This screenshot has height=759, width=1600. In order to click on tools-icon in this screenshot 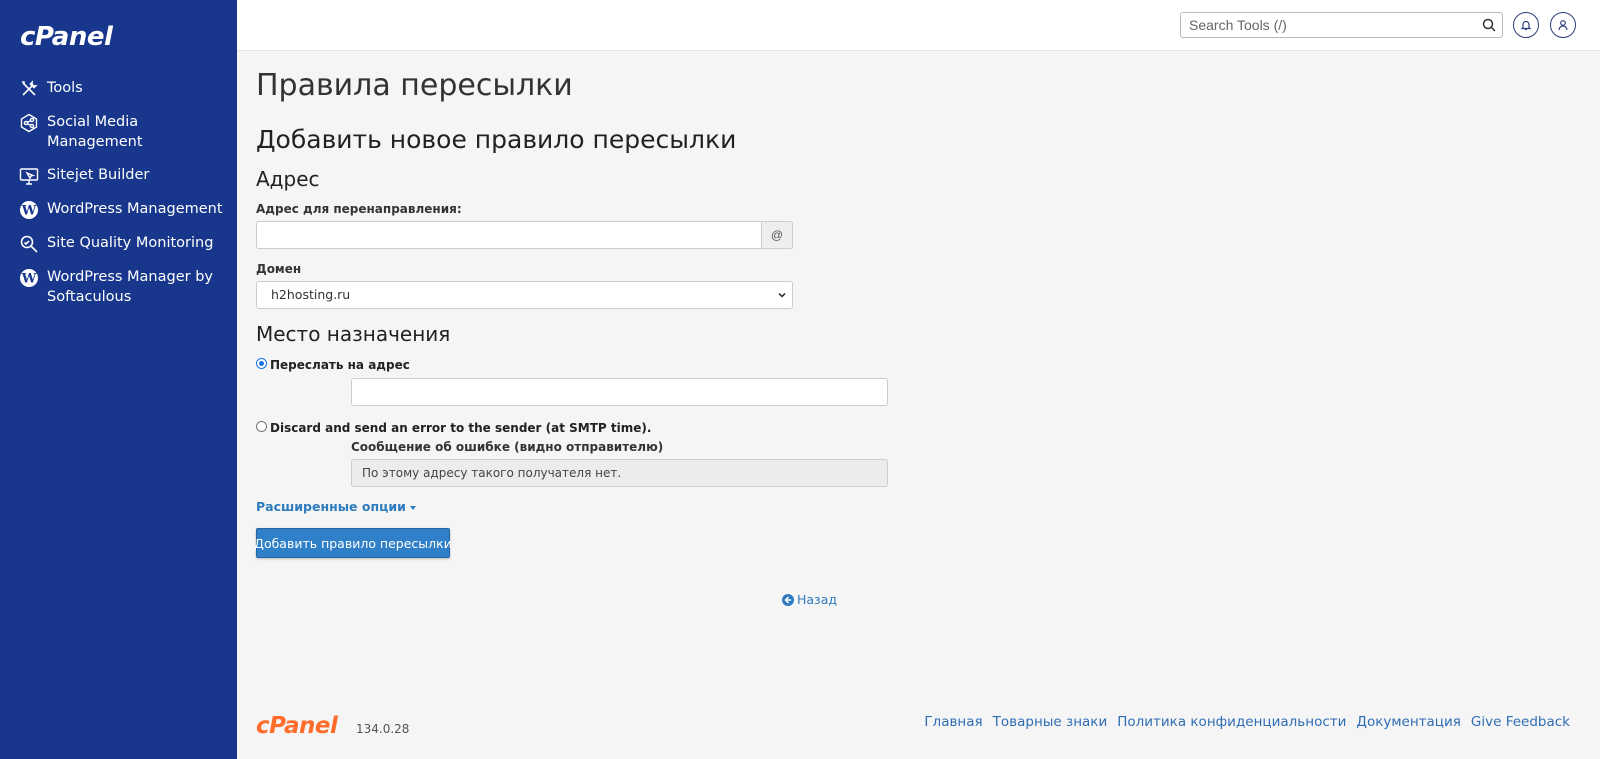, I will do `click(29, 89)`.